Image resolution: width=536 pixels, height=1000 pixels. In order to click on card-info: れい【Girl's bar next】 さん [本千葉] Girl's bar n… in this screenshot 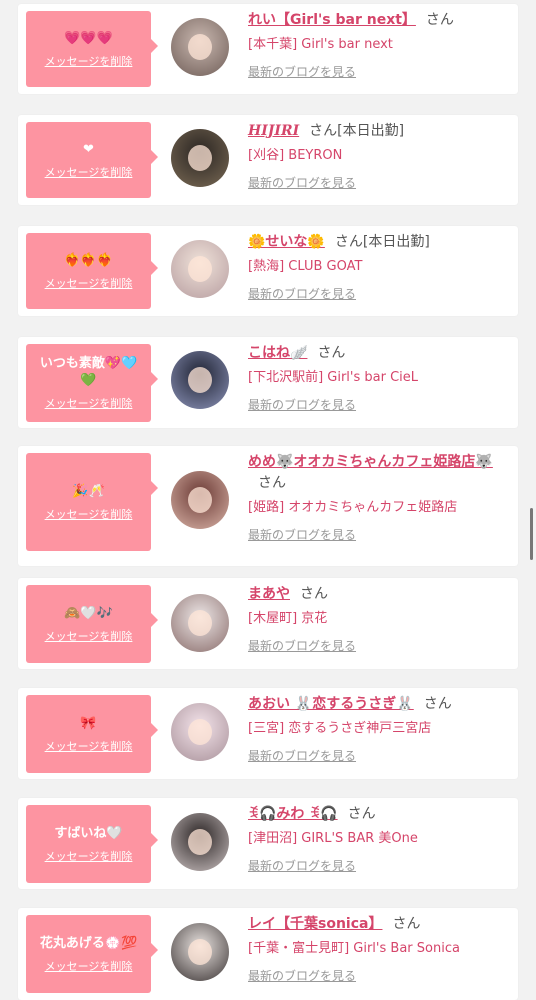, I will do `click(380, 45)`.